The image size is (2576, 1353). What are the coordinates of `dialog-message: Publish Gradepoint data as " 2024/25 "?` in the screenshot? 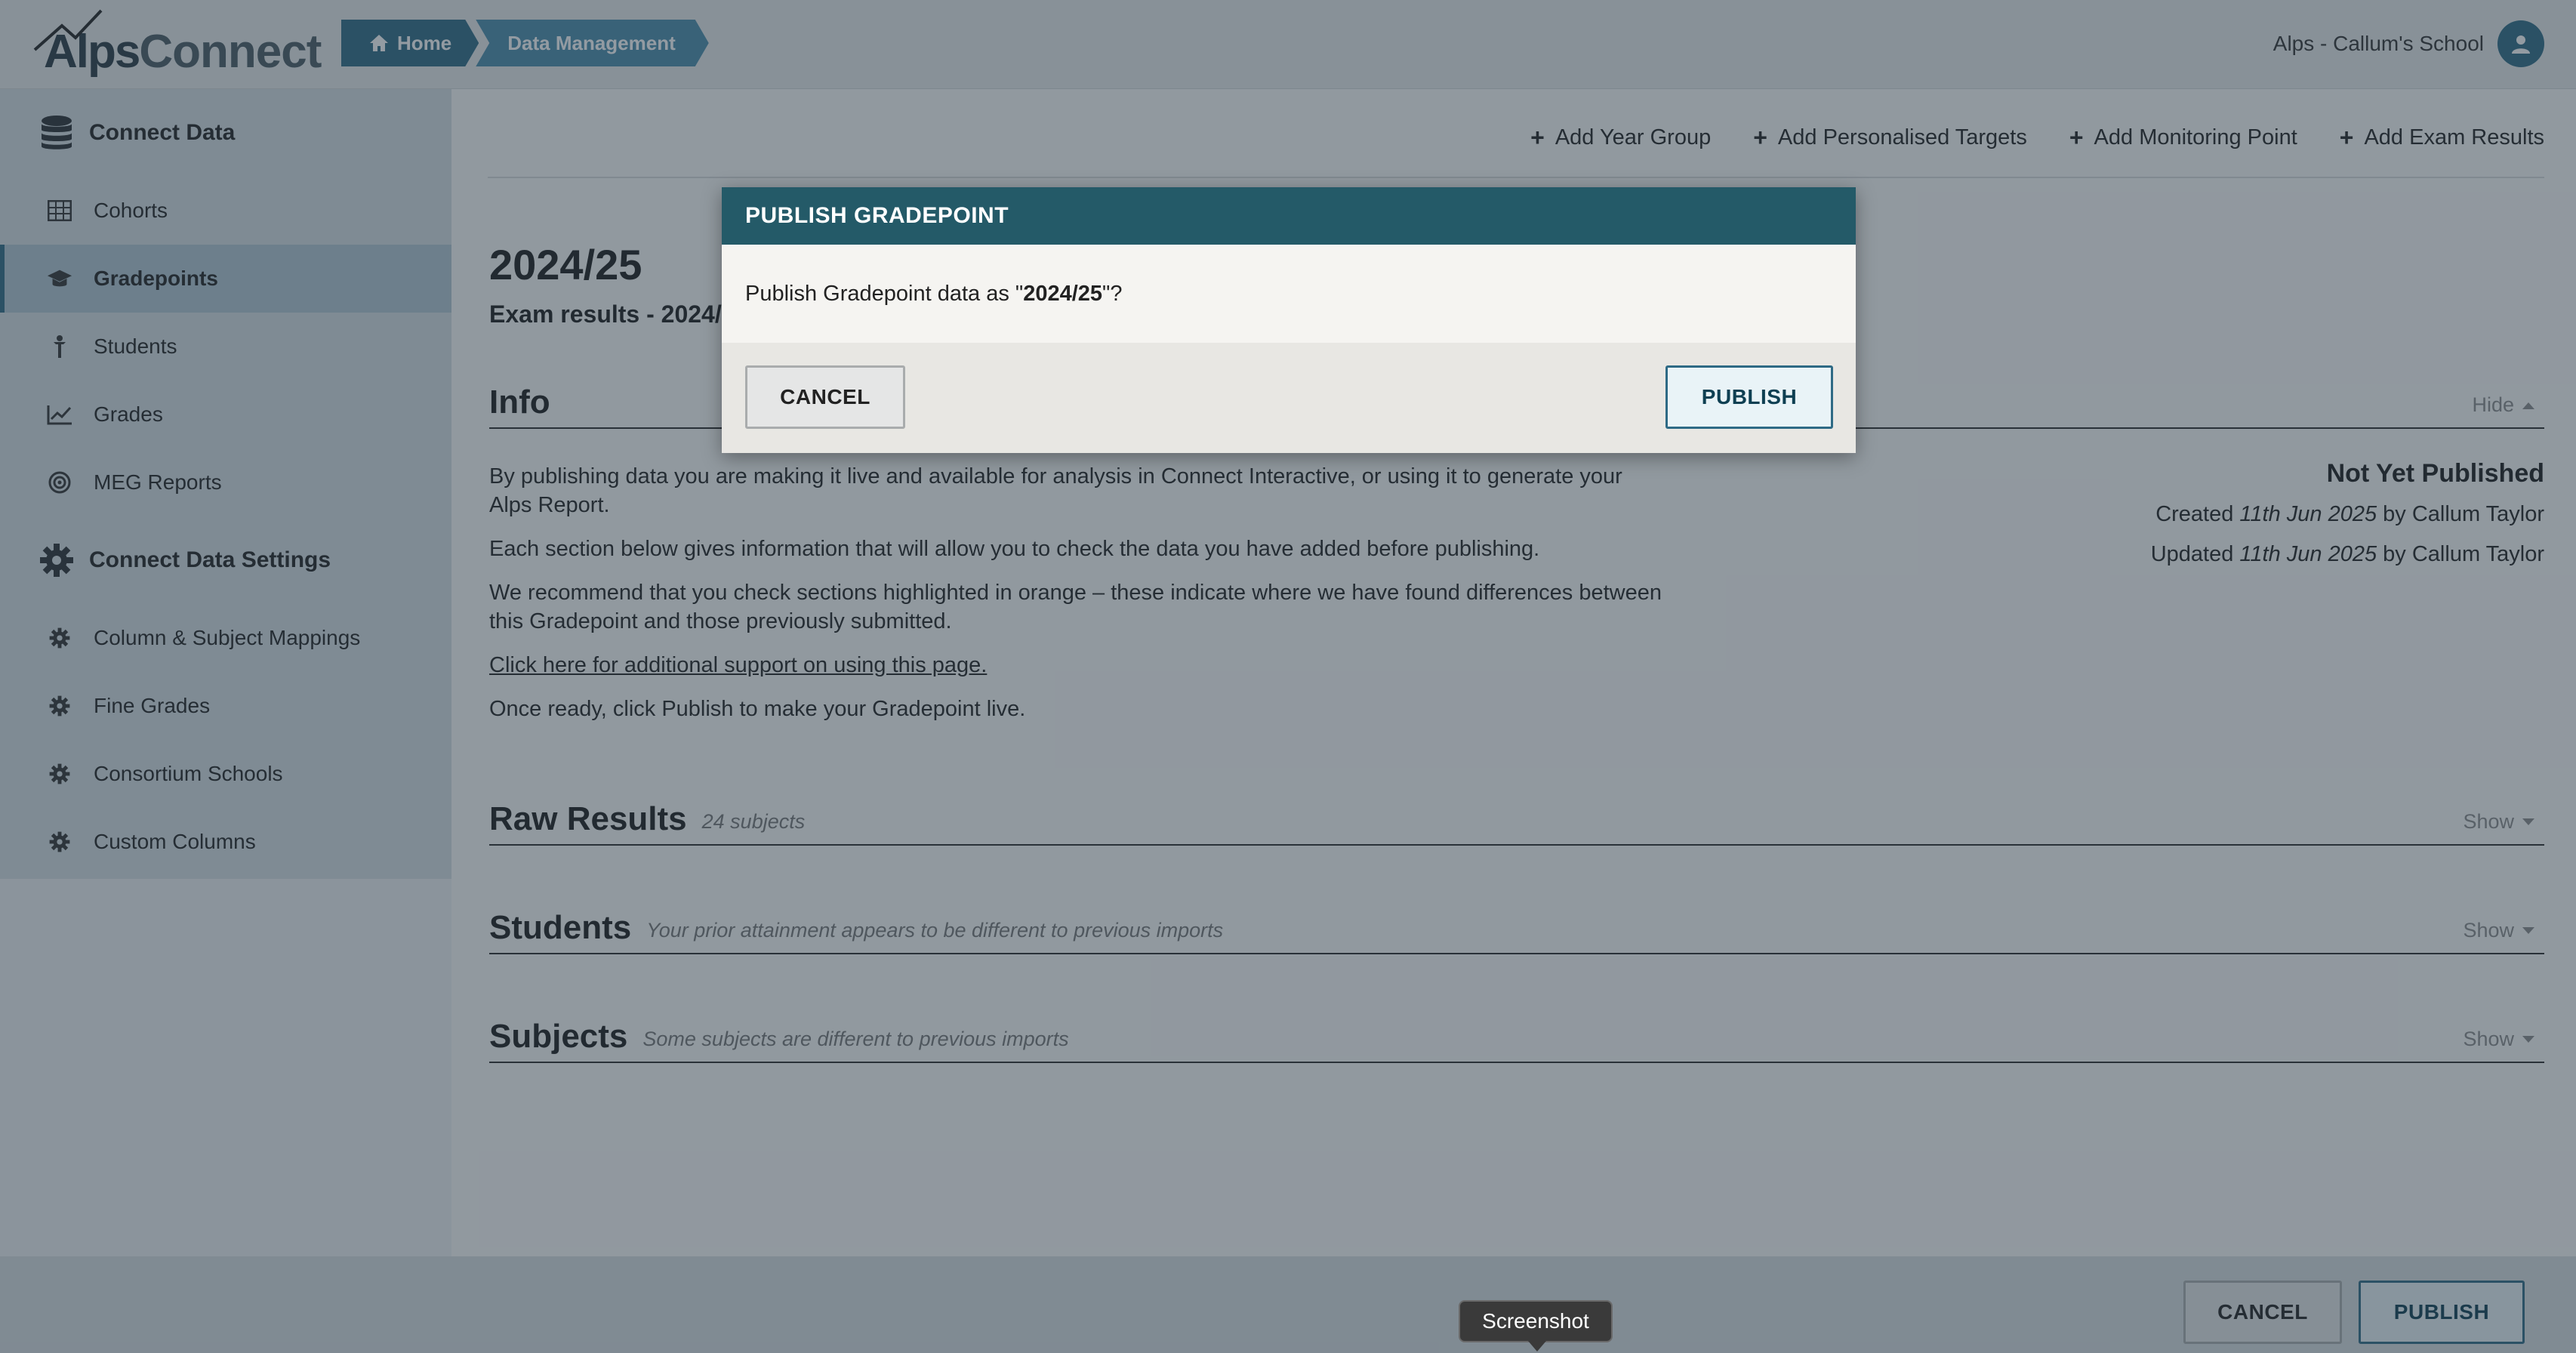 It's located at (1289, 294).